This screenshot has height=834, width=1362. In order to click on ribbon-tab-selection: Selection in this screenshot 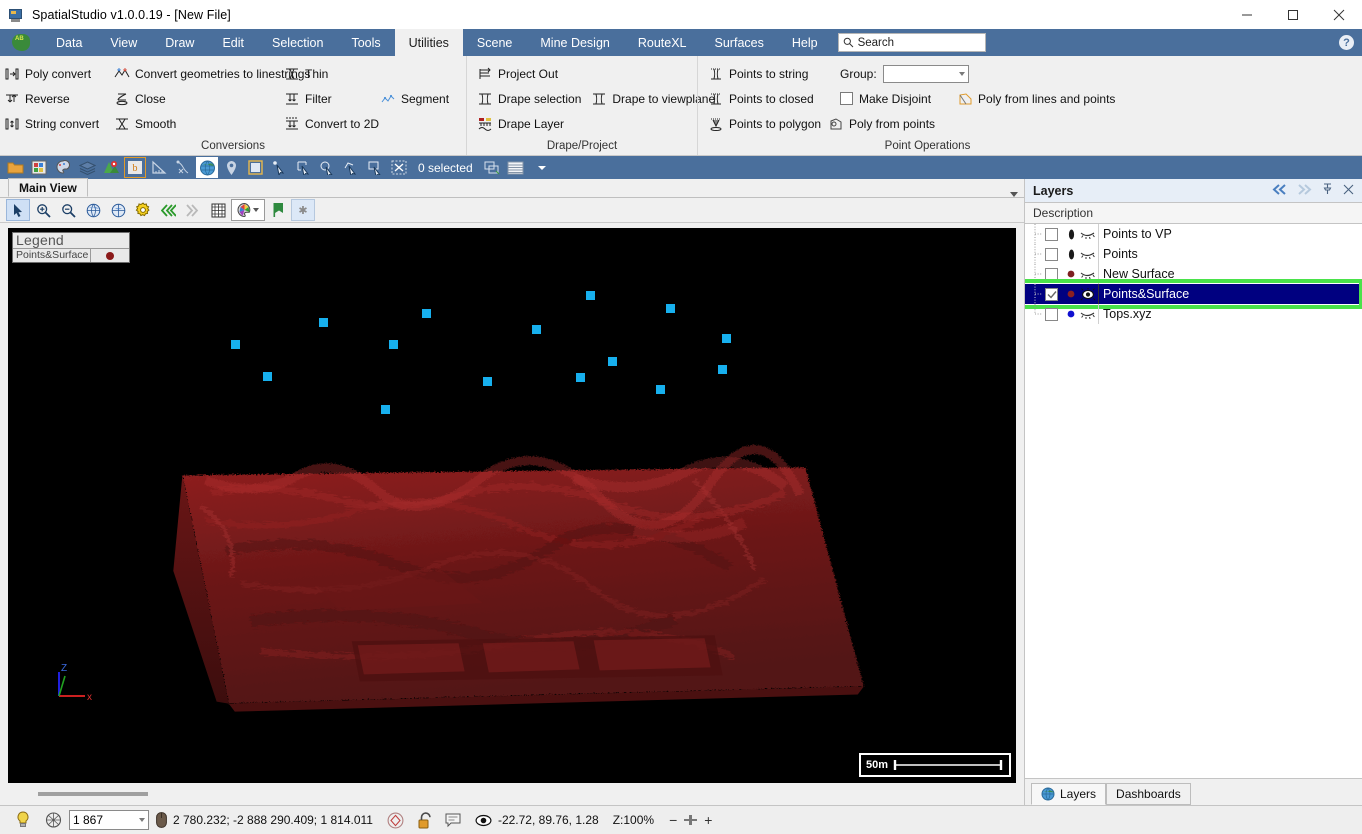, I will do `click(297, 42)`.